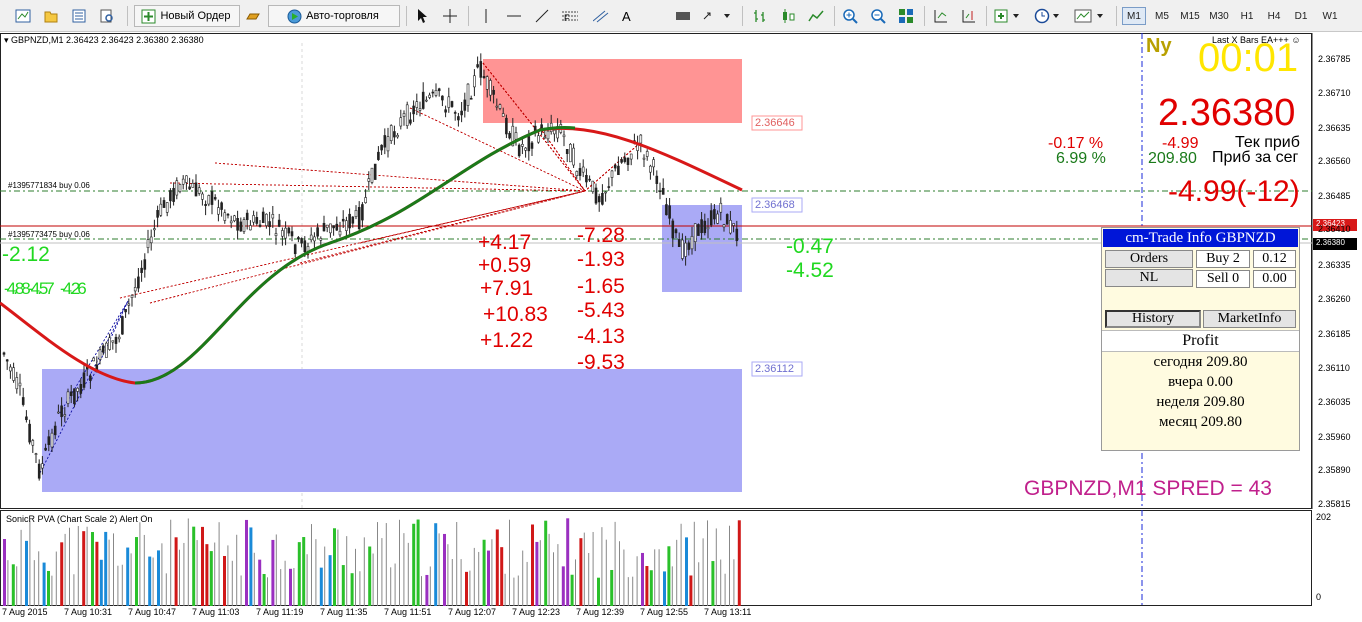 This screenshot has height=622, width=1362. Describe the element at coordinates (187, 16) in the screenshot. I see `new-order-button: Новый Ордер` at that location.